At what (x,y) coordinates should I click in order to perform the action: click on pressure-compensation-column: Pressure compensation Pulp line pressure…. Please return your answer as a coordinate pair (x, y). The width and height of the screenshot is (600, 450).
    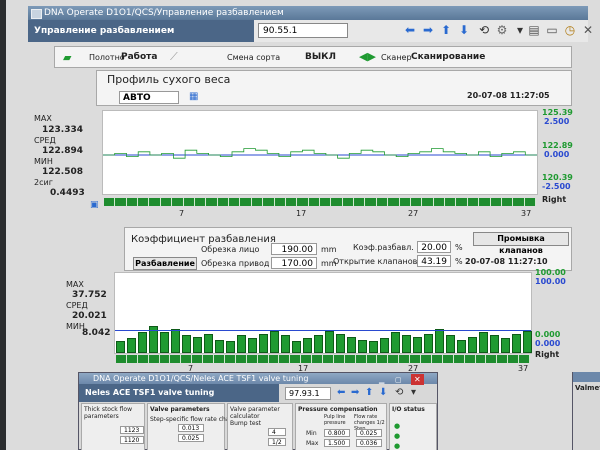
    Looking at the image, I should click on (341, 426).